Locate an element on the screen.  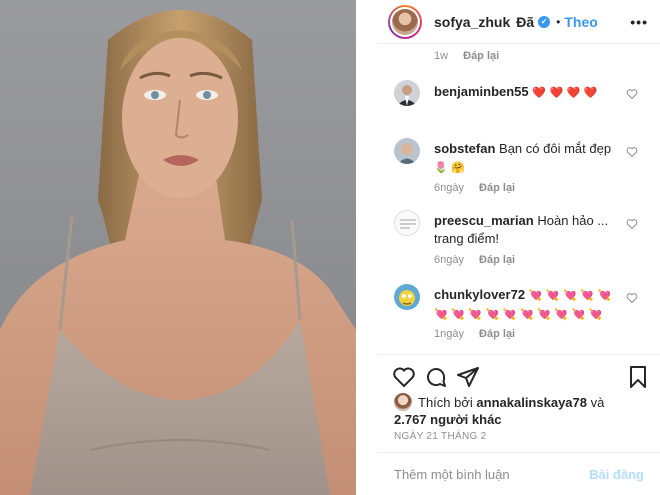
panel-gap is located at coordinates (367, 247).